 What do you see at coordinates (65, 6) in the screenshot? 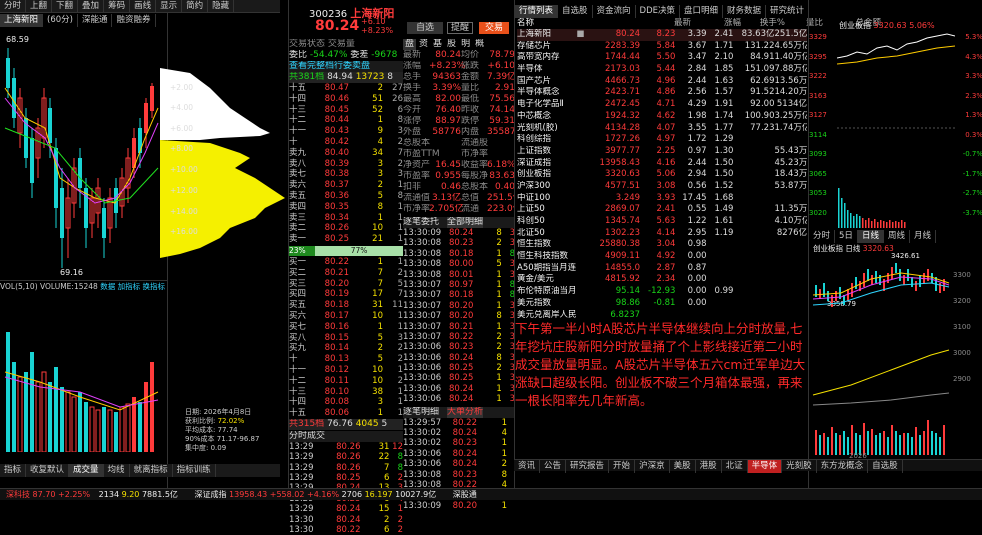
I see `toolbar-down: 下翻` at bounding box center [65, 6].